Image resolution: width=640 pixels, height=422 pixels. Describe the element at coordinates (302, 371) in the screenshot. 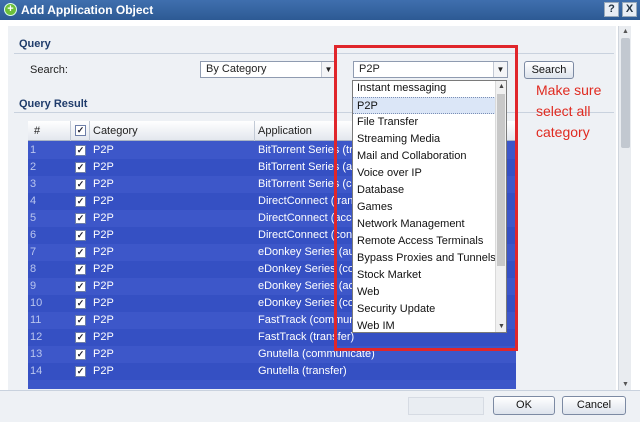

I see `row-application: Gnutella (transfer)` at that location.